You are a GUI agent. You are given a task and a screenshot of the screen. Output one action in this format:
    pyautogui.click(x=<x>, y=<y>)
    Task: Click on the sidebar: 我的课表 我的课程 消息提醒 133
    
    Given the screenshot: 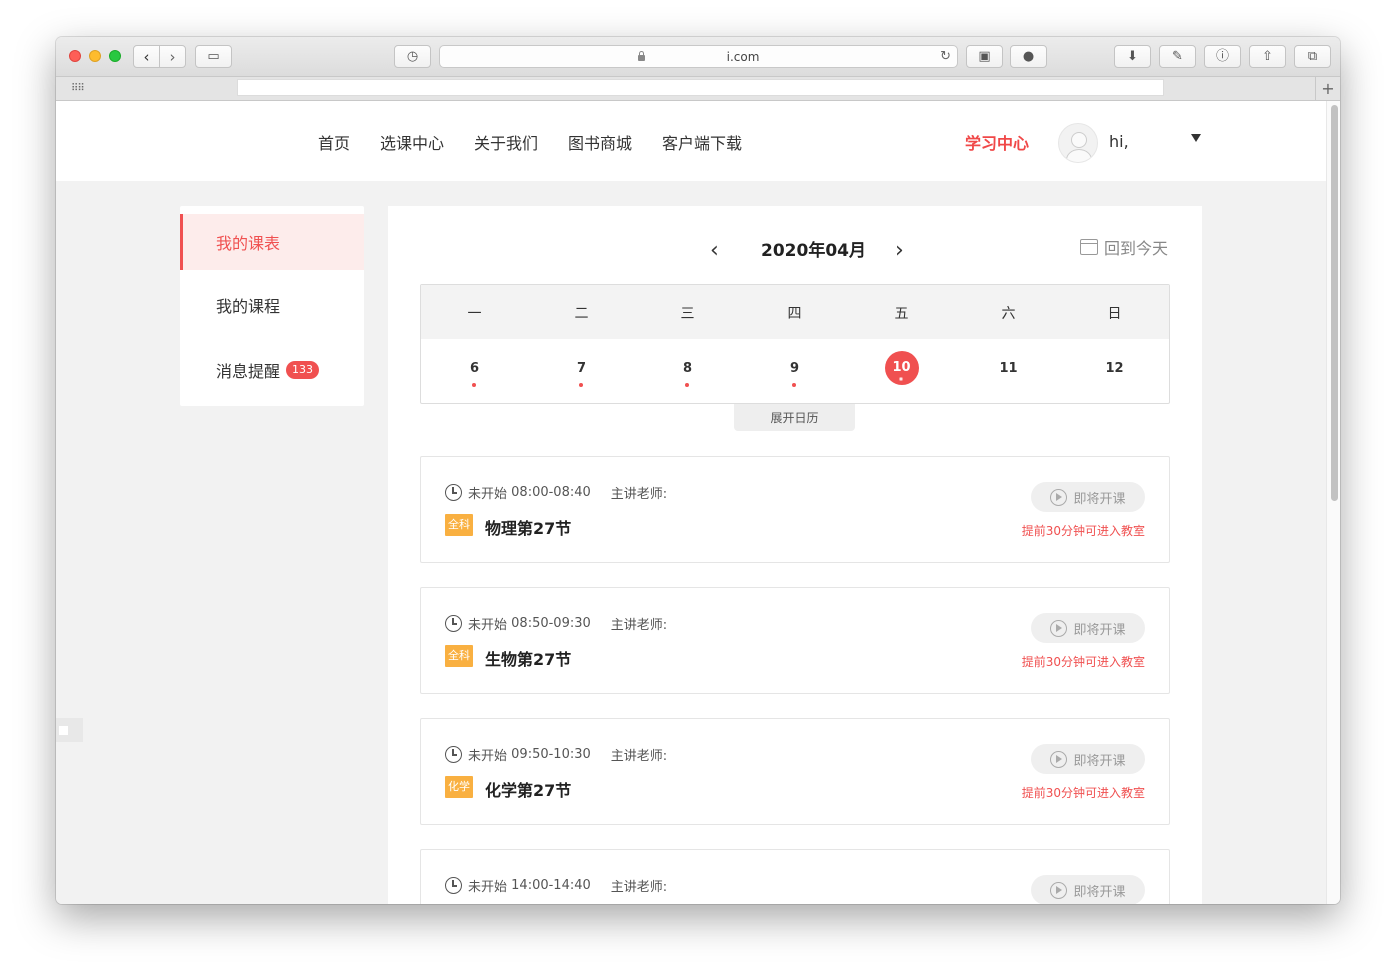 What is the action you would take?
    pyautogui.click(x=272, y=306)
    